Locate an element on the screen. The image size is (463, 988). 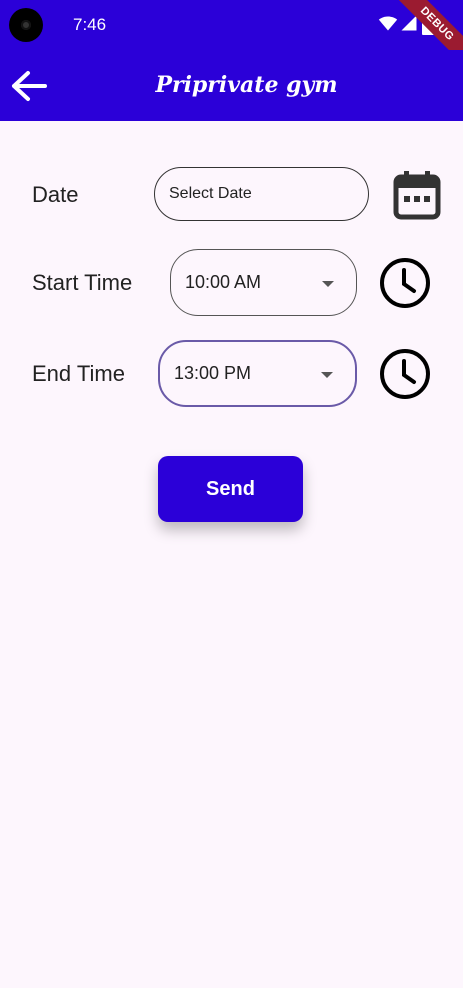
send-button: Send is located at coordinates (230, 489).